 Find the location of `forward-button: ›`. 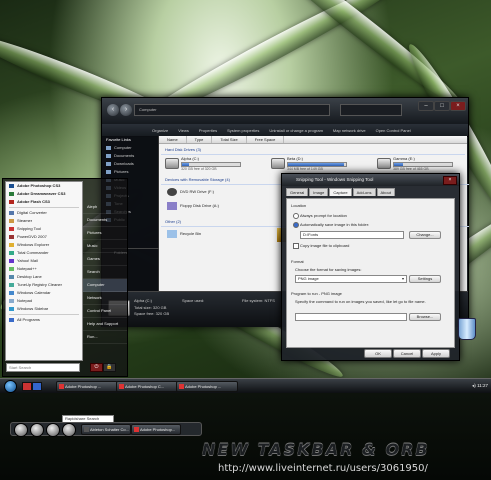

forward-button: › is located at coordinates (126, 110).